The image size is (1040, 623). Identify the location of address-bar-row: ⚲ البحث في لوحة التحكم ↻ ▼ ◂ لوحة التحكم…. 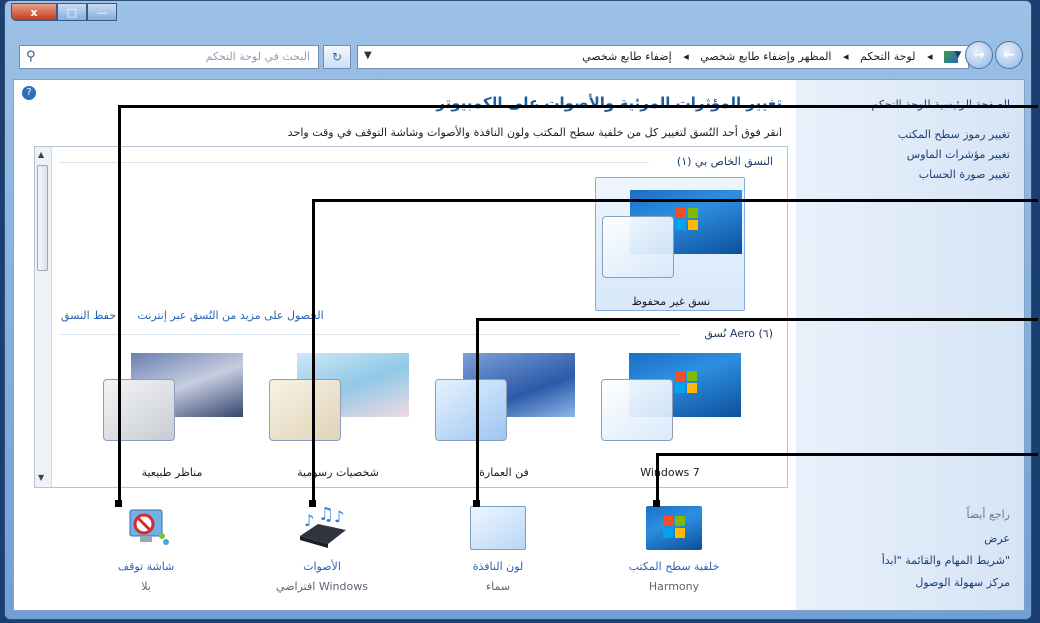
(519, 57).